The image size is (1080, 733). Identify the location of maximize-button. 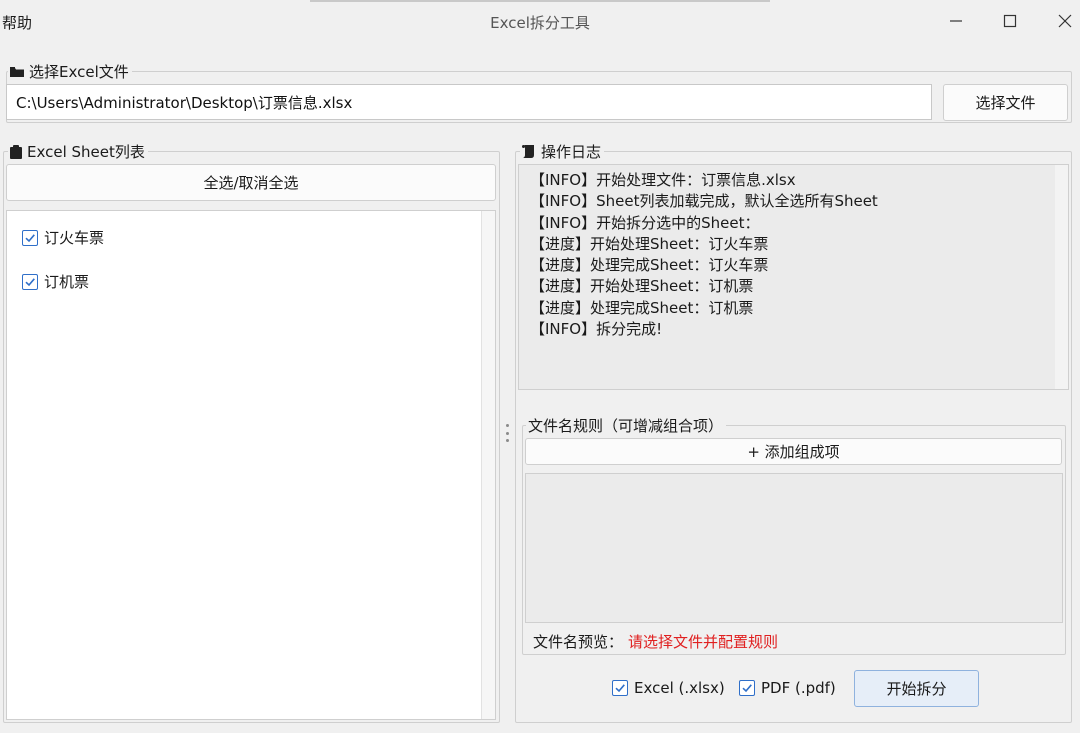
(1010, 21).